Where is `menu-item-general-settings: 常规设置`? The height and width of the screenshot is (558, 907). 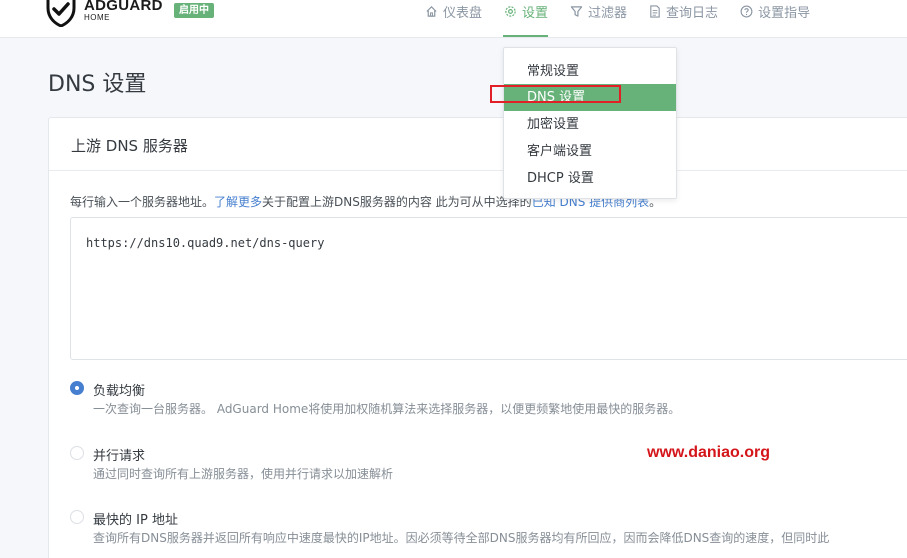 menu-item-general-settings: 常规设置 is located at coordinates (590, 71).